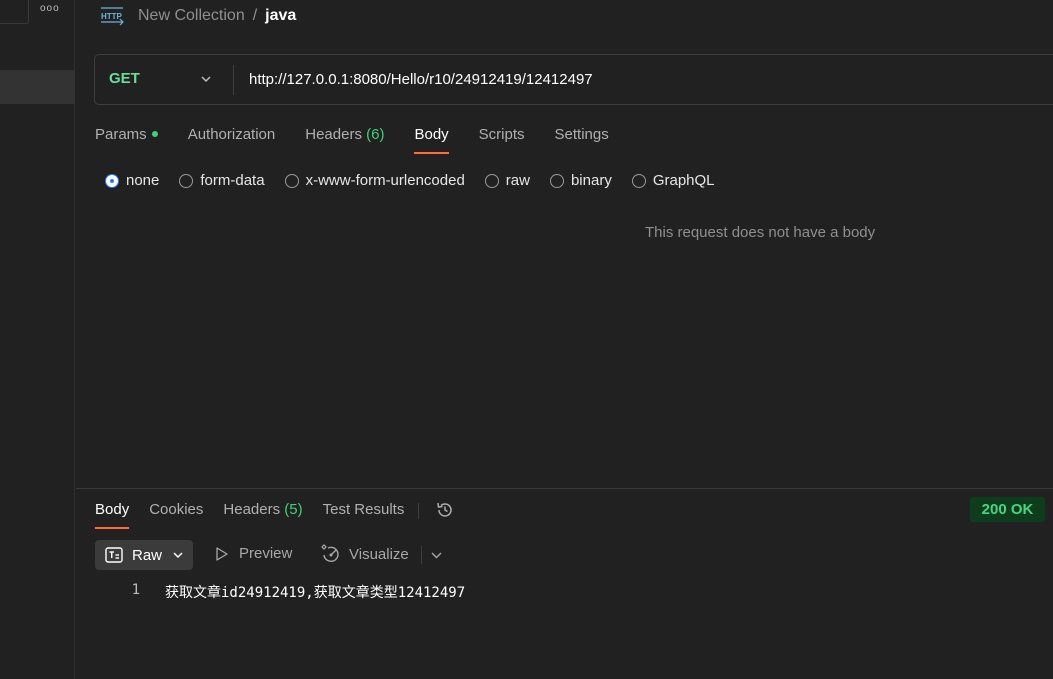 Image resolution: width=1053 pixels, height=679 pixels. I want to click on tab-scripts: Scripts, so click(502, 140).